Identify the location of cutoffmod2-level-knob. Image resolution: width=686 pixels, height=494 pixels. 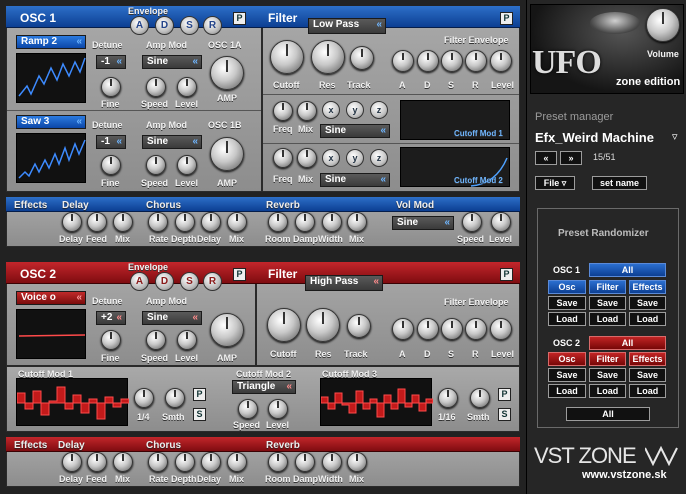
(278, 409).